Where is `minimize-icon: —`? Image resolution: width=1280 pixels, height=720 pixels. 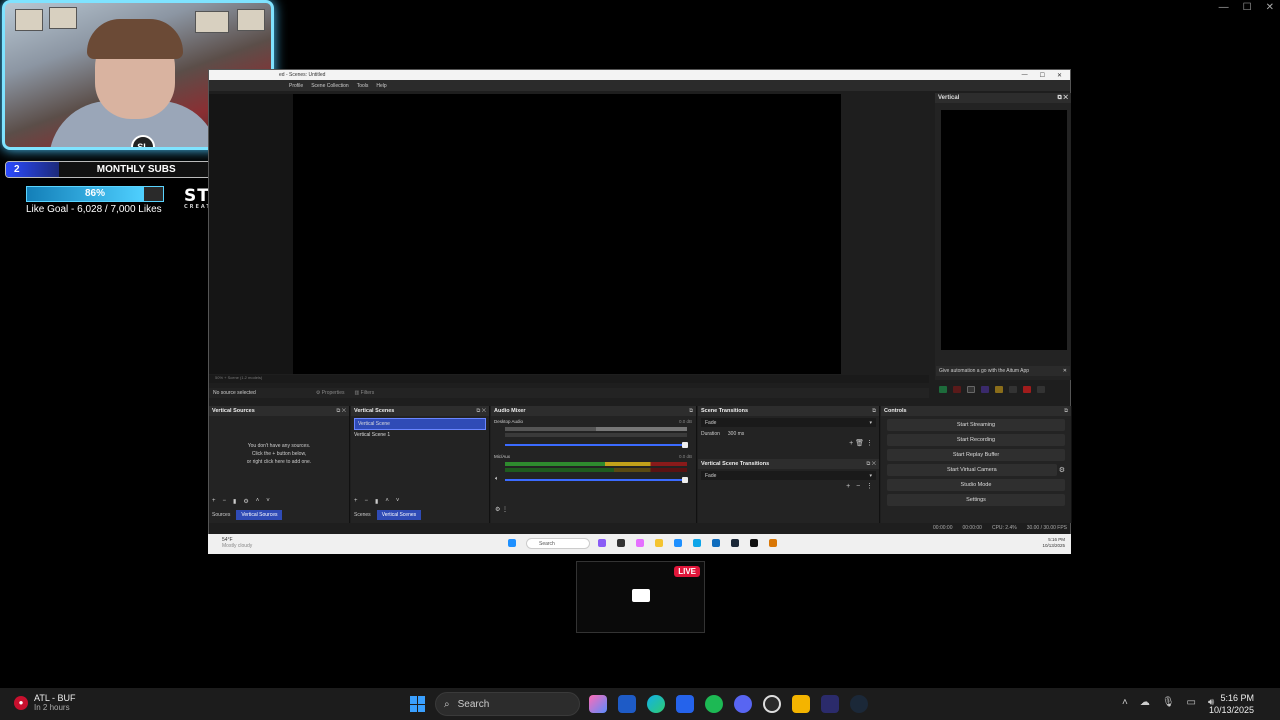
minimize-icon: — is located at coordinates (1224, 7).